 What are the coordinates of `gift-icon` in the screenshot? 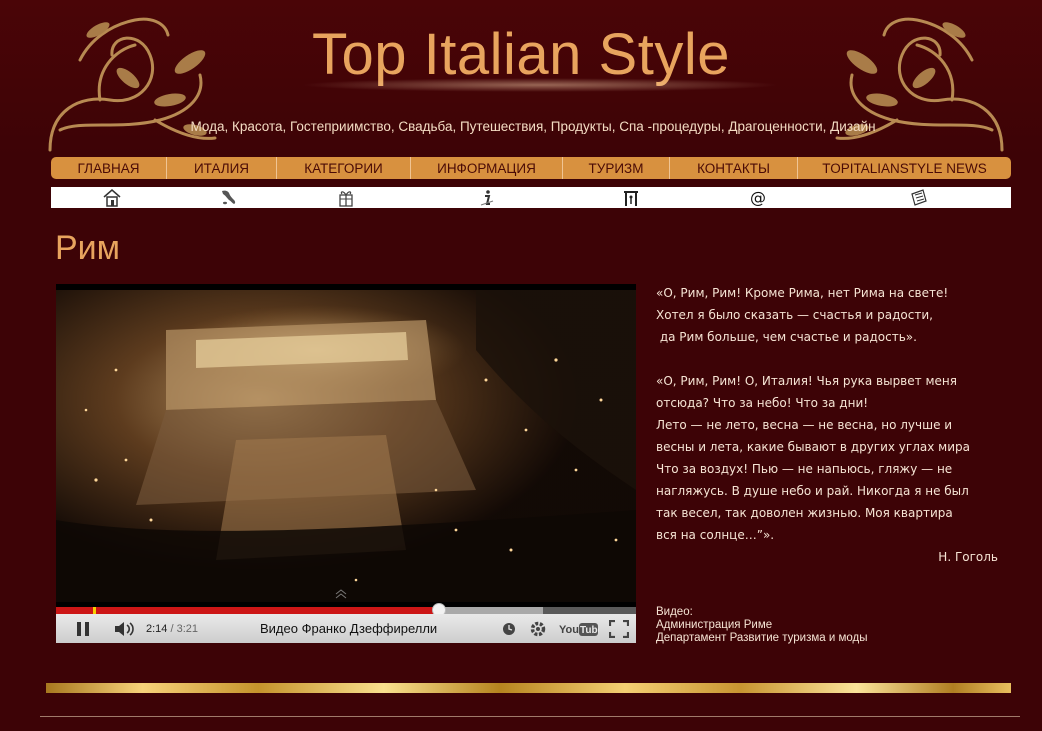 It's located at (346, 197).